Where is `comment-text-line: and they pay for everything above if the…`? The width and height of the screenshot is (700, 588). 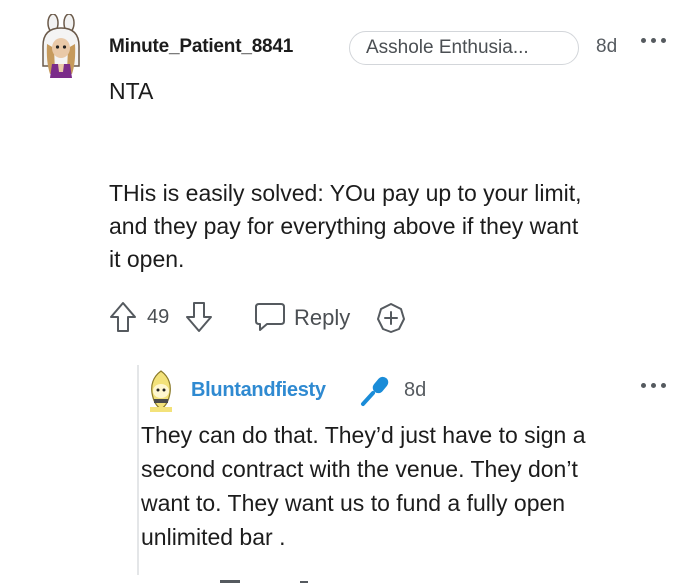
comment-text-line: and they pay for everything above if the… is located at coordinates (344, 226).